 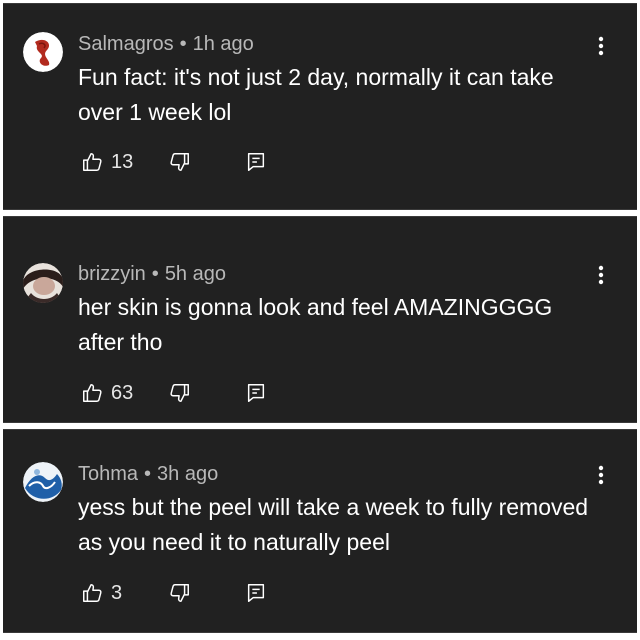 I want to click on comment-actions: 63, so click(x=191, y=395).